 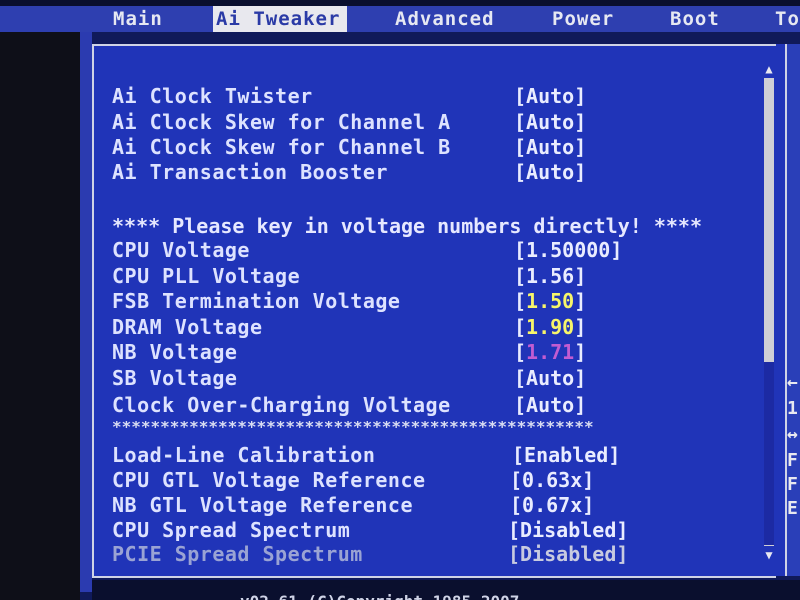 I want to click on setting-value: [1.71], so click(x=550, y=352).